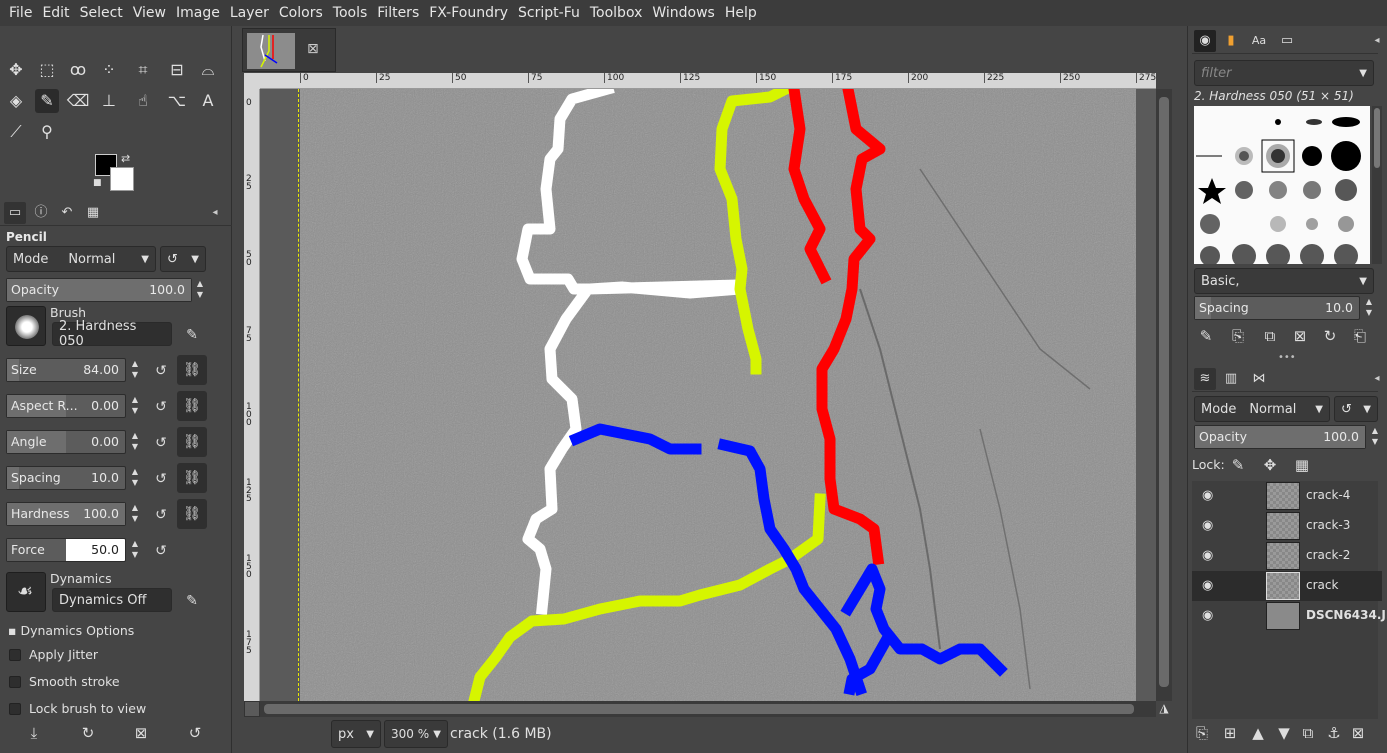  What do you see at coordinates (1262, 409) in the screenshot?
I see `layer-mode-select: Mode Normal ▼` at bounding box center [1262, 409].